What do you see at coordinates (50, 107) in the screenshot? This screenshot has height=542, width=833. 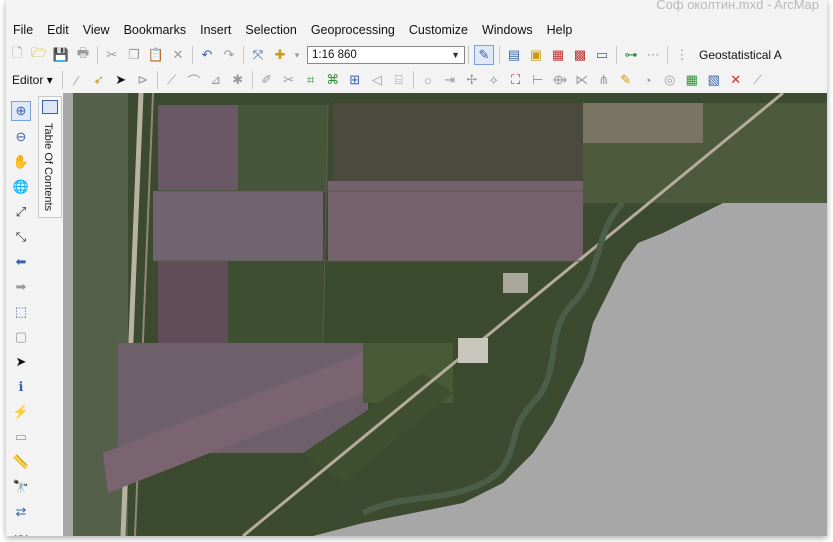 I see `table-of-contents-tab-icon` at bounding box center [50, 107].